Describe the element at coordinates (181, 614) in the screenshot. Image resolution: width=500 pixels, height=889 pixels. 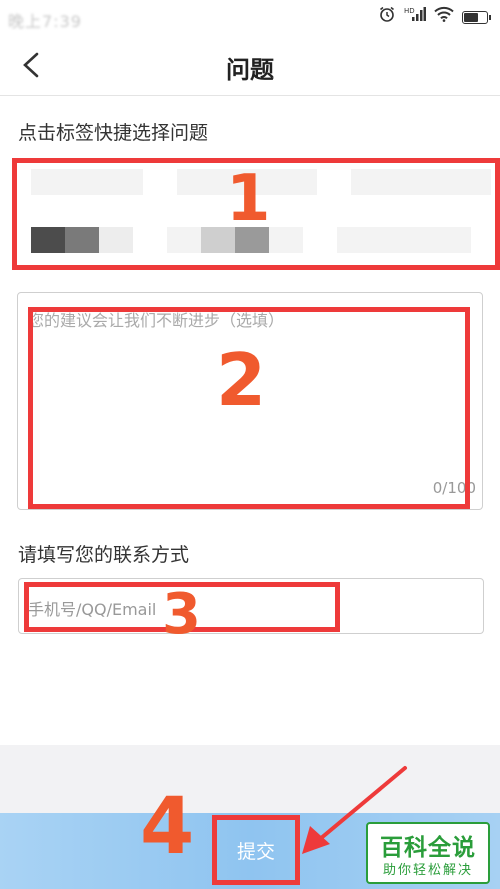
I see `annotation-number-3: 3` at that location.